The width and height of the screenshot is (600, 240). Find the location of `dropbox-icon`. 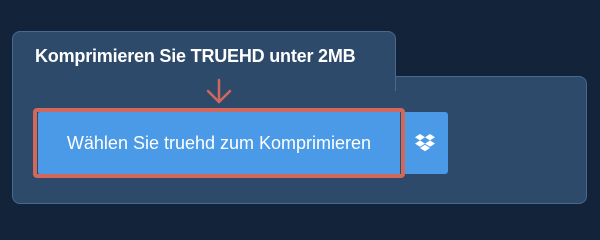

dropbox-icon is located at coordinates (425, 143).